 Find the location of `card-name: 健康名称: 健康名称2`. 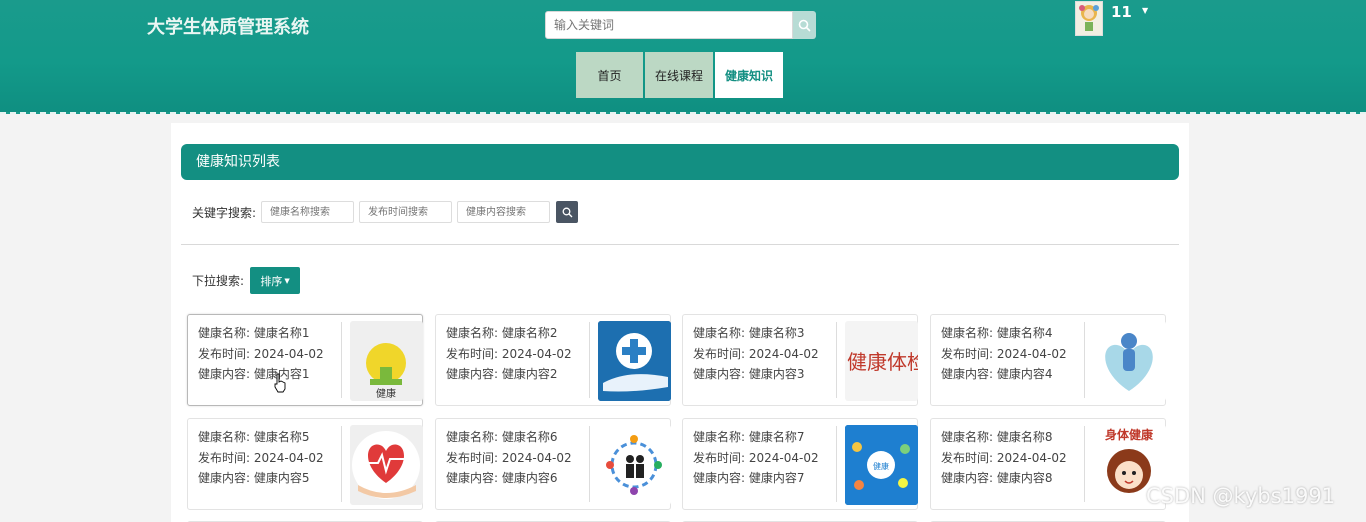

card-name: 健康名称: 健康名称2 is located at coordinates (502, 333).